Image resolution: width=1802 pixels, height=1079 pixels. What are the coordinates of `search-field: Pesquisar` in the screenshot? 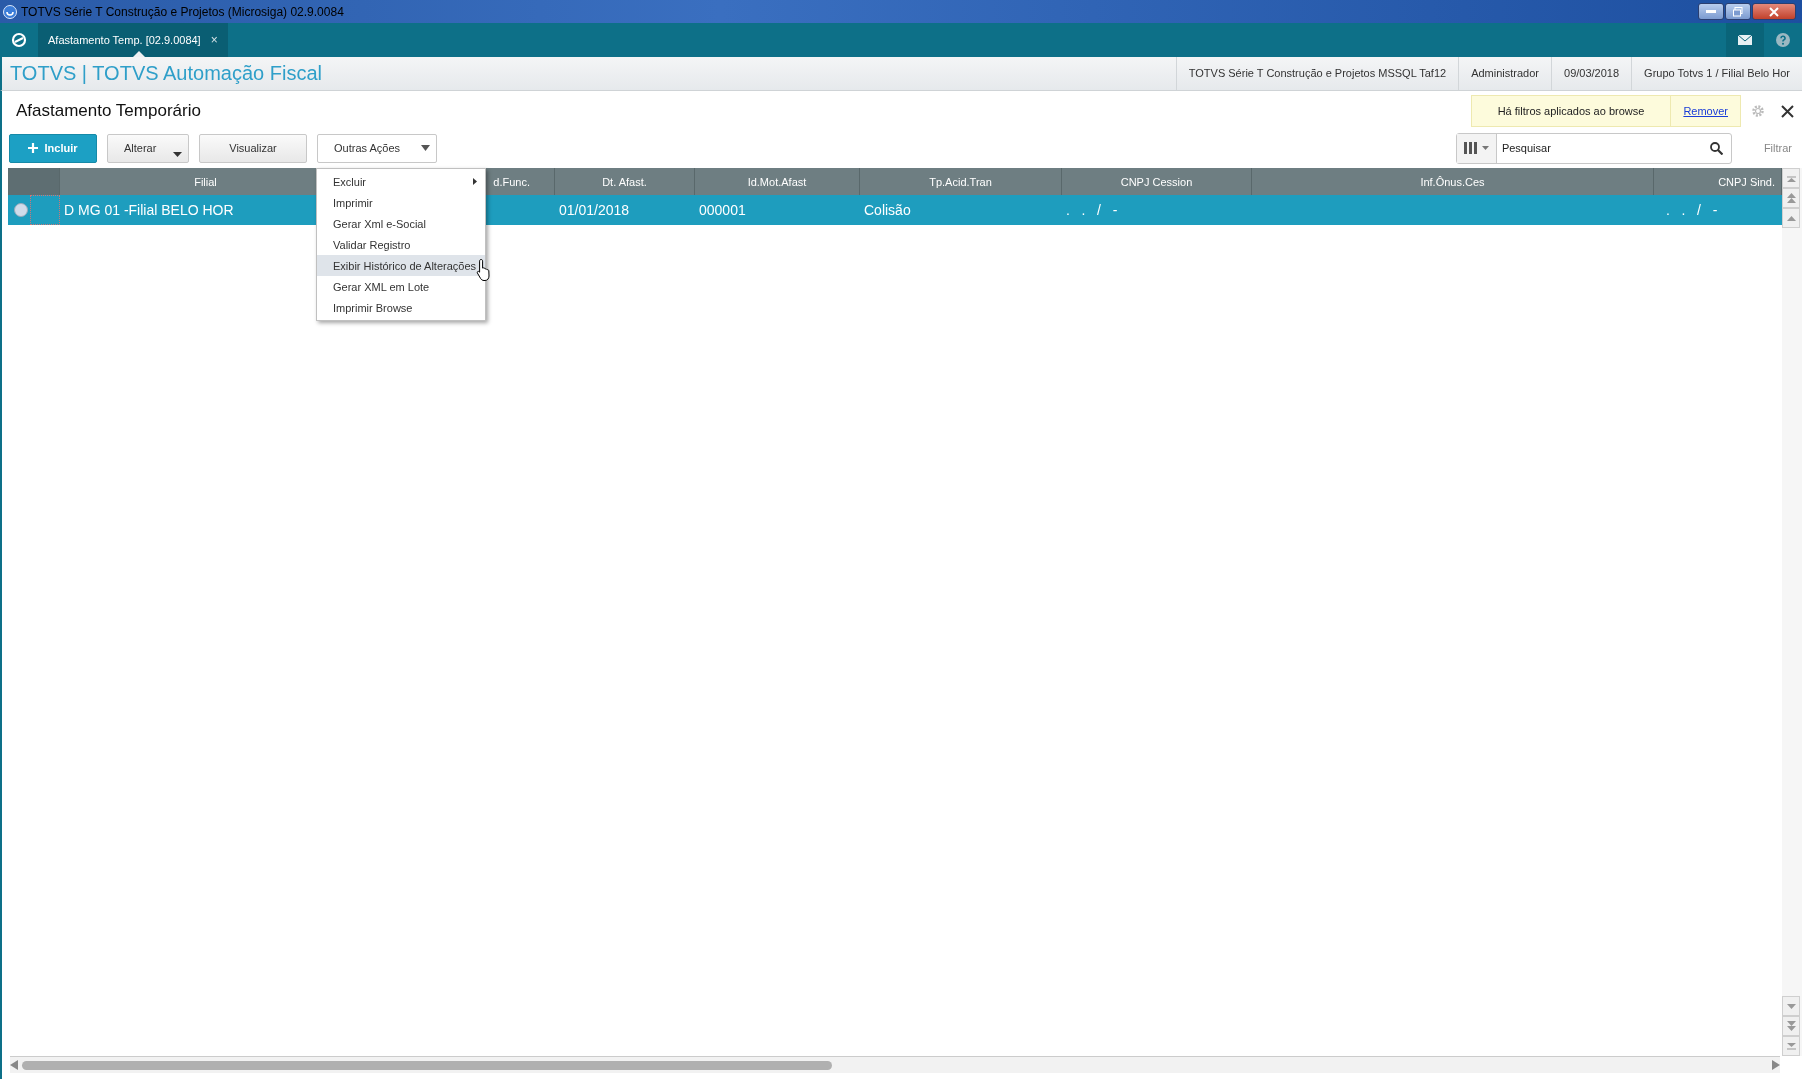 It's located at (1603, 148).